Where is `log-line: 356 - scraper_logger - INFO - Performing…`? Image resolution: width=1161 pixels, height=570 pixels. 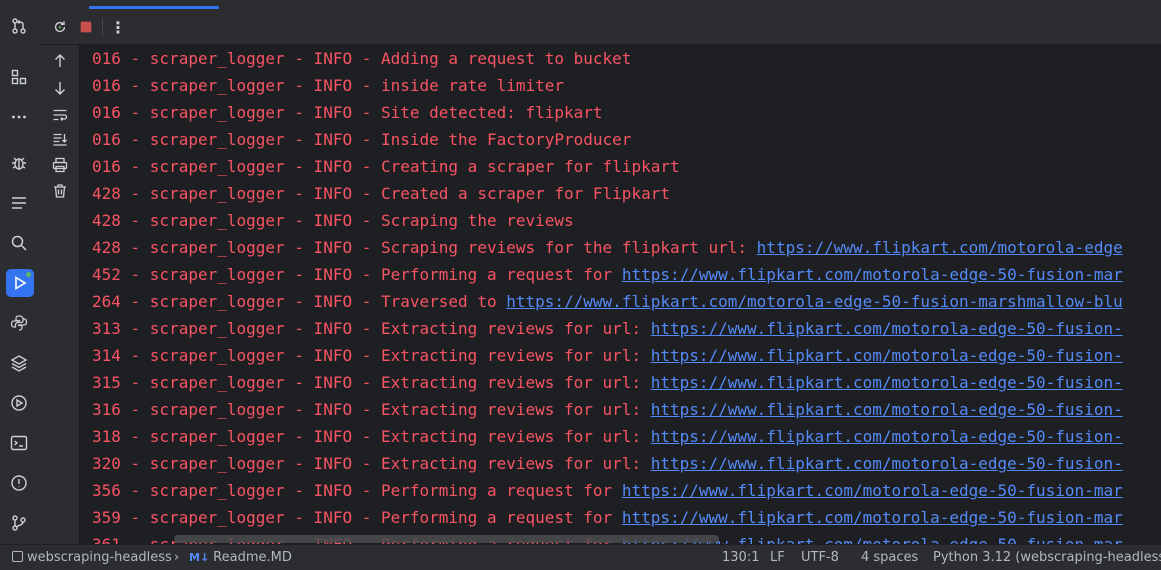
log-line: 356 - scraper_logger - INFO - Performing… is located at coordinates (607, 490).